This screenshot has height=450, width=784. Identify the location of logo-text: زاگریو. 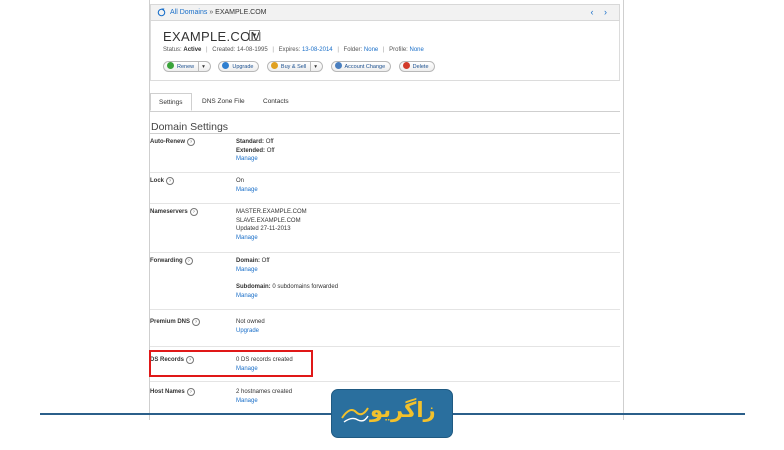
(403, 410).